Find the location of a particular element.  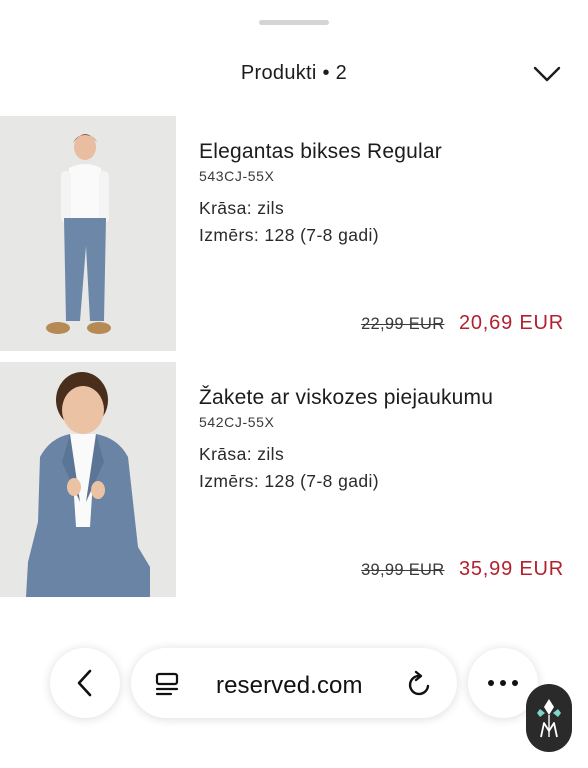

back-arrow-icon is located at coordinates (84, 683).